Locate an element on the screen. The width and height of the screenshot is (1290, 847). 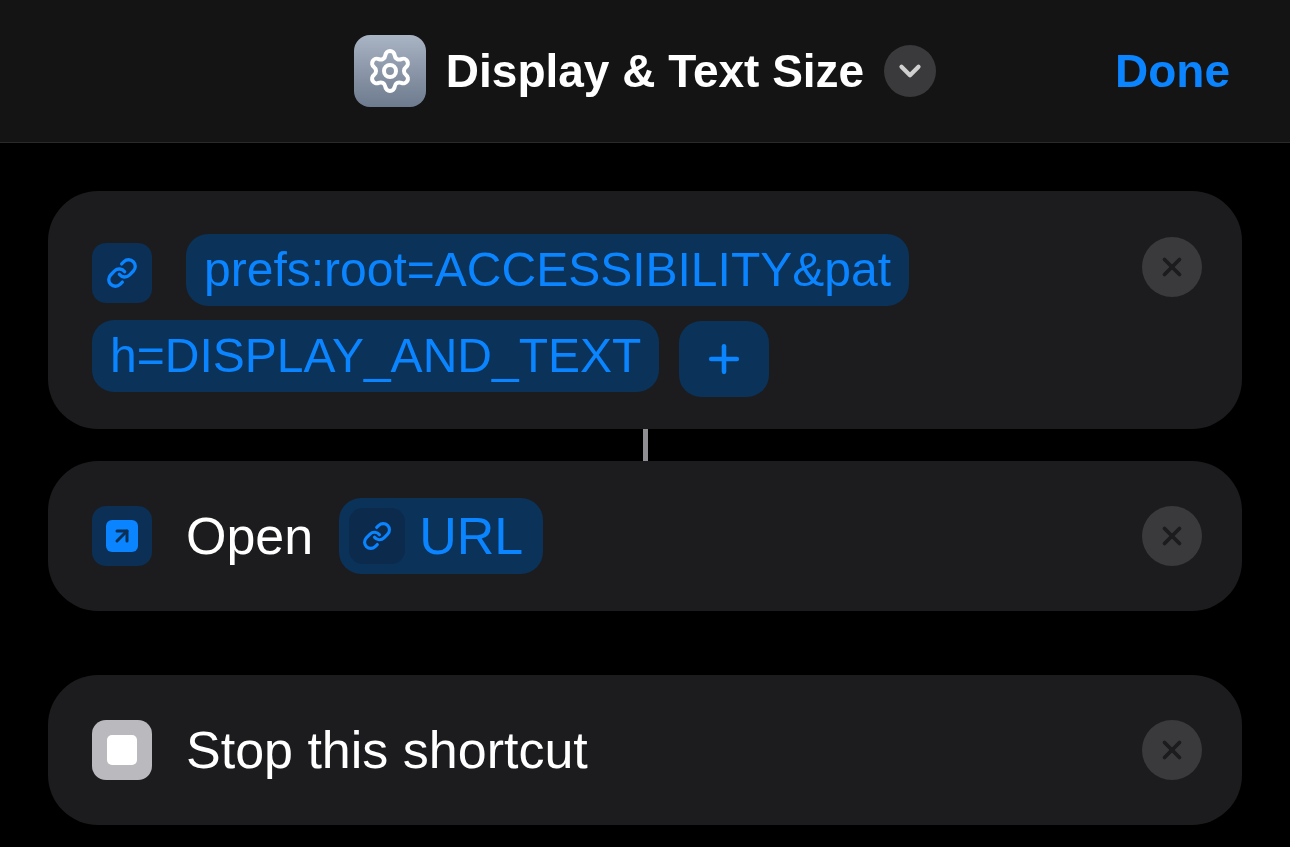
url-variable-token: URL is located at coordinates (441, 536).